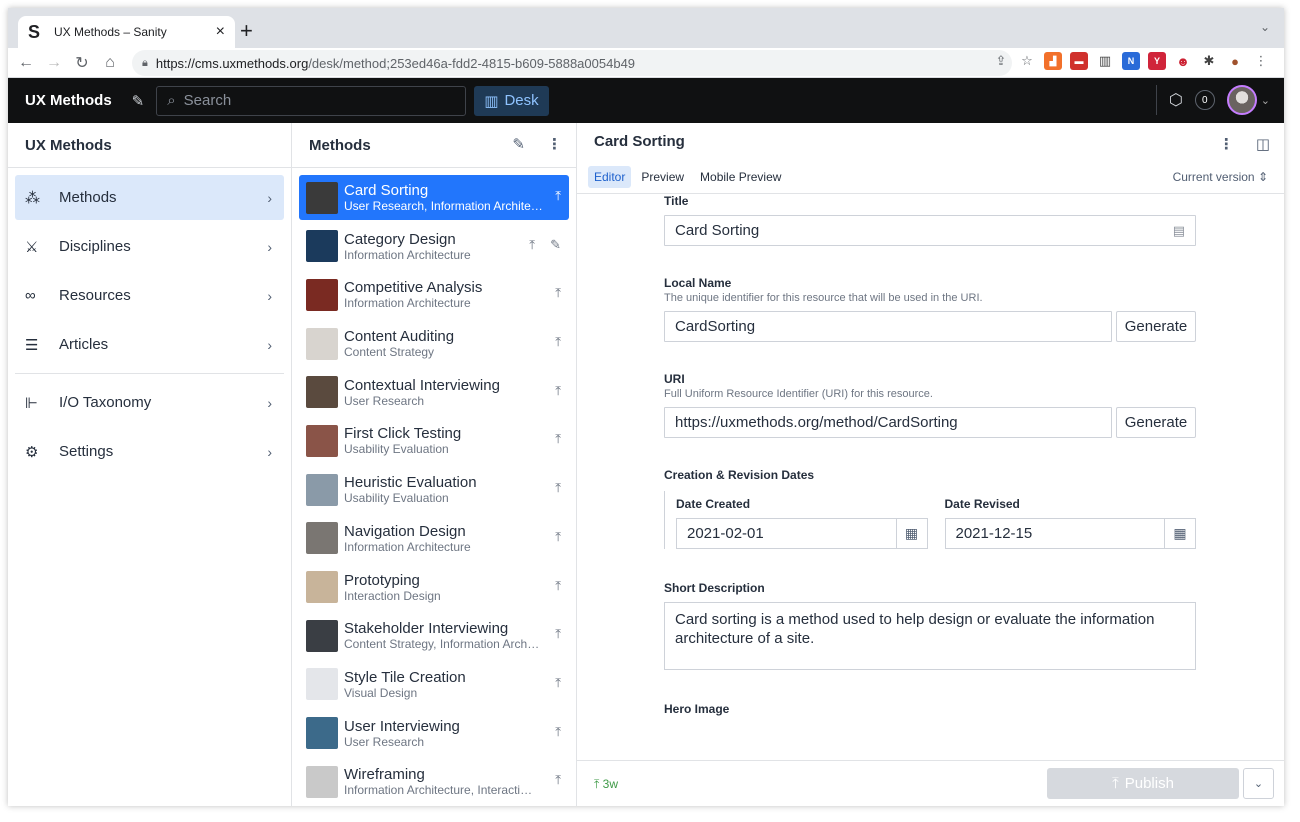 The image size is (1300, 822). I want to click on split-pane-icon: ◫, so click(1263, 144).